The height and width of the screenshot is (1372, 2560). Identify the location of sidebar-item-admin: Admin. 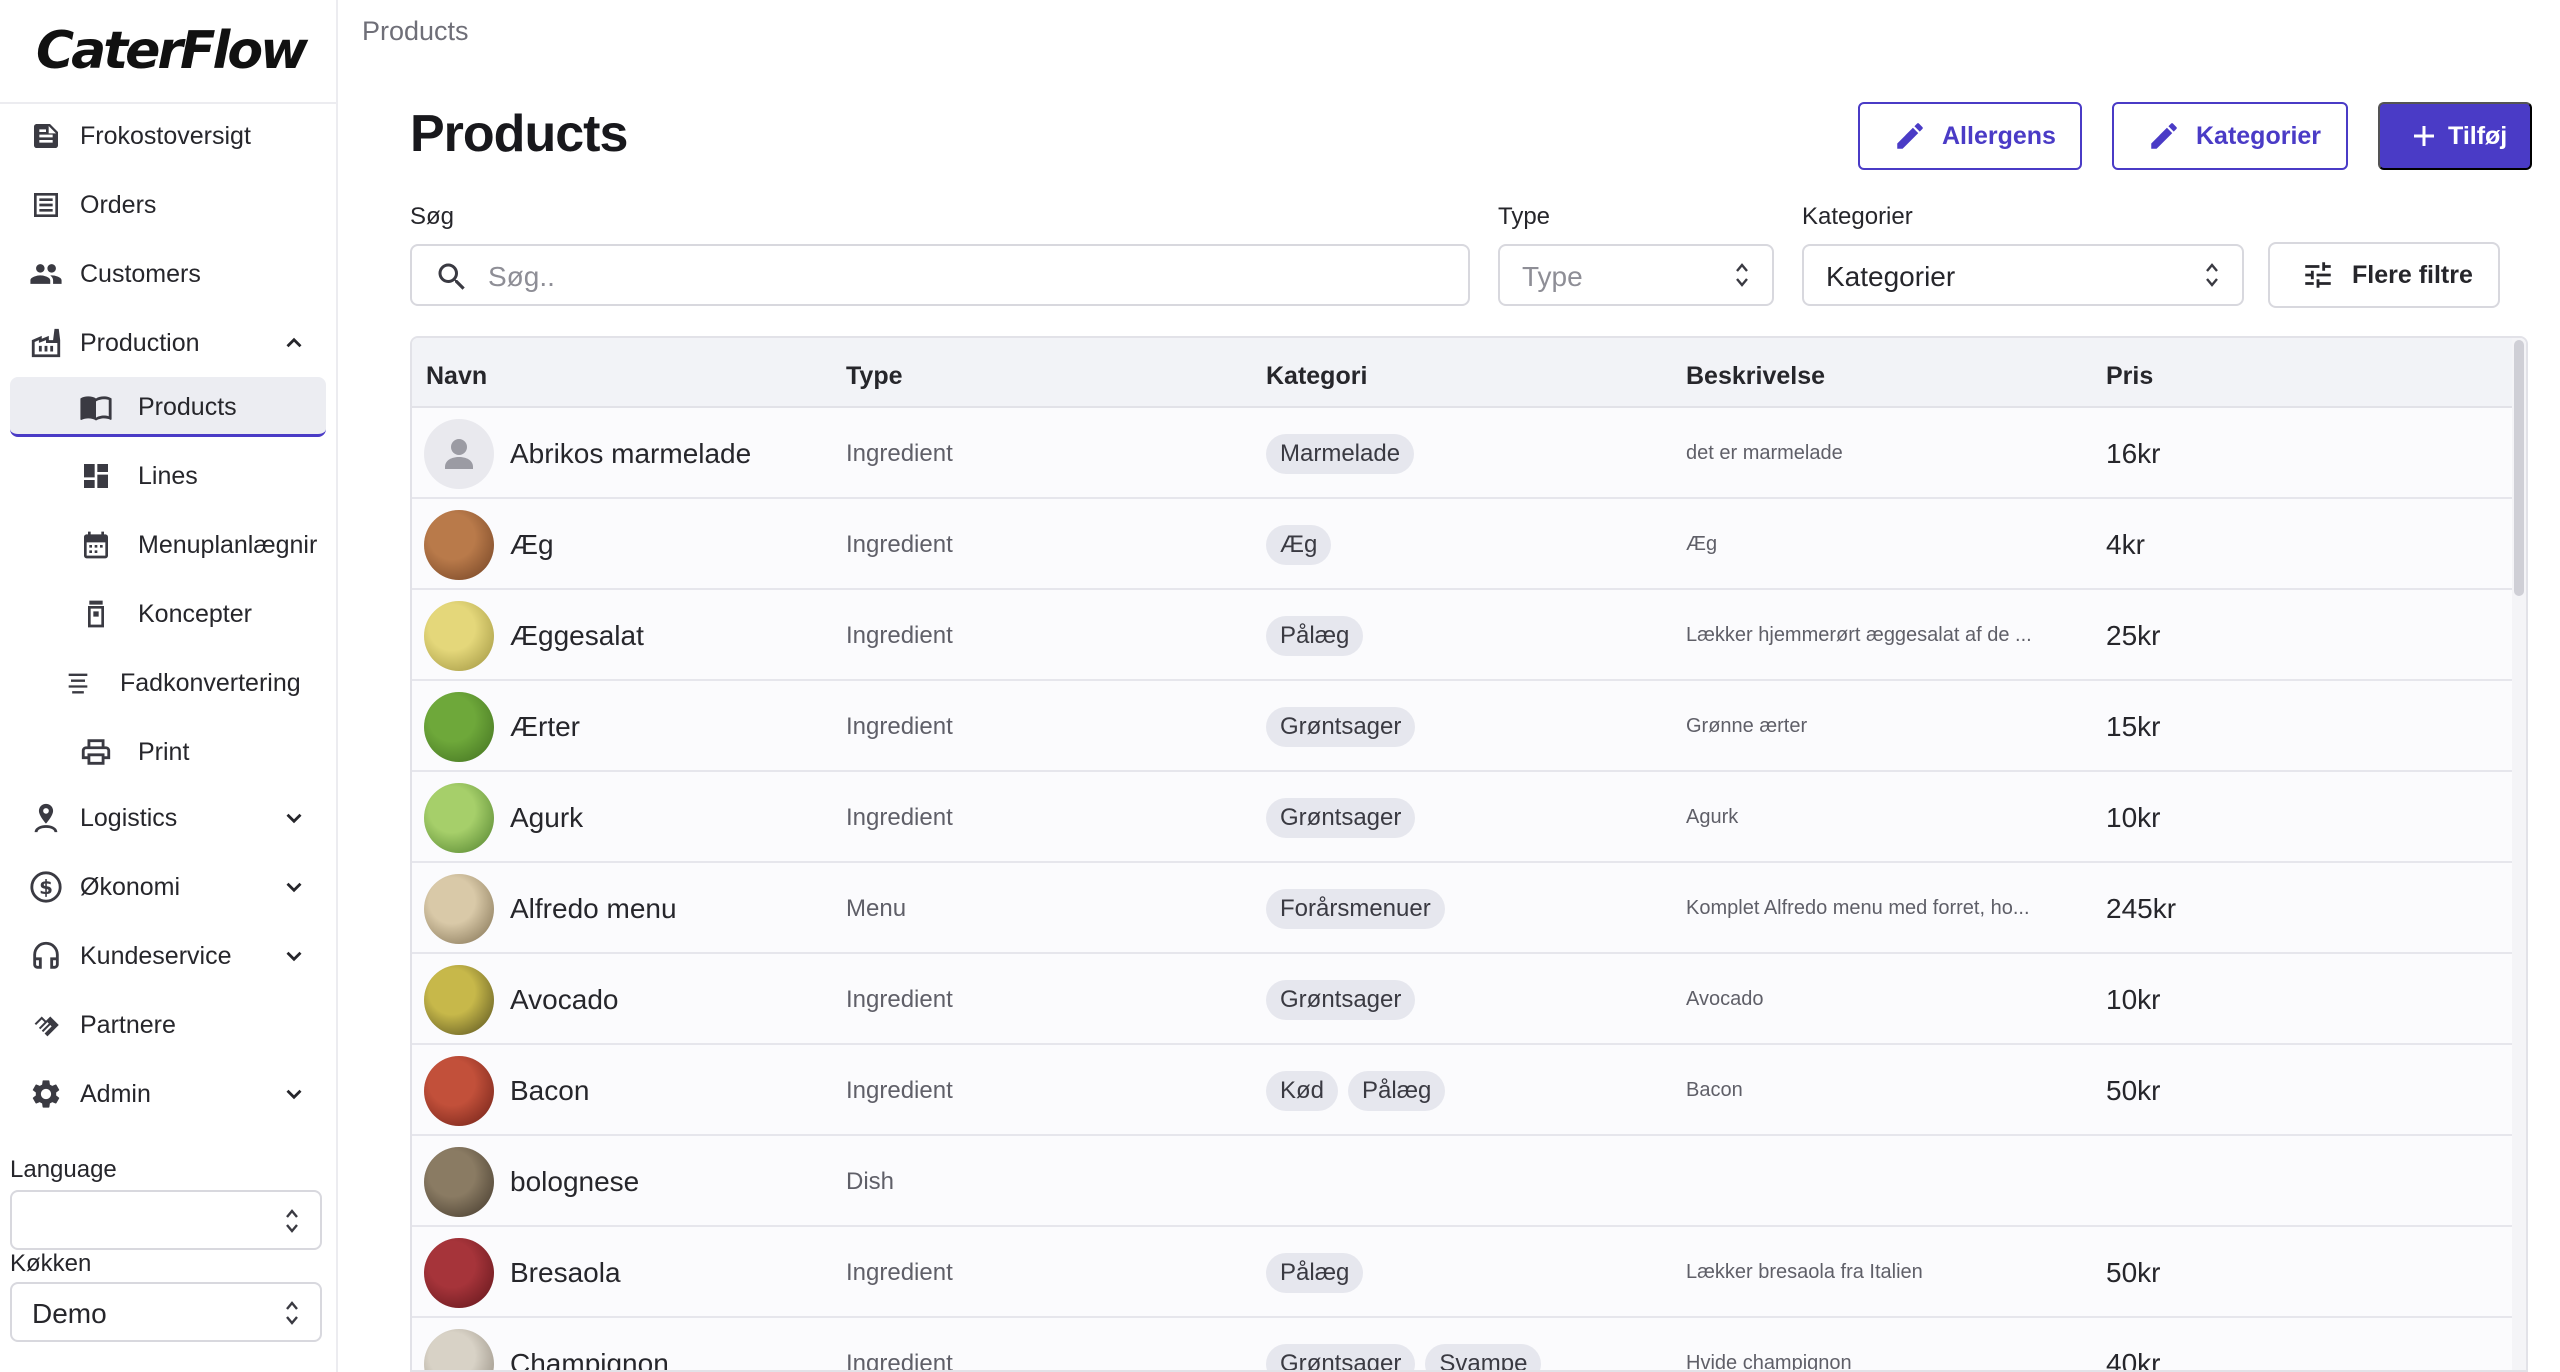
(168, 1094).